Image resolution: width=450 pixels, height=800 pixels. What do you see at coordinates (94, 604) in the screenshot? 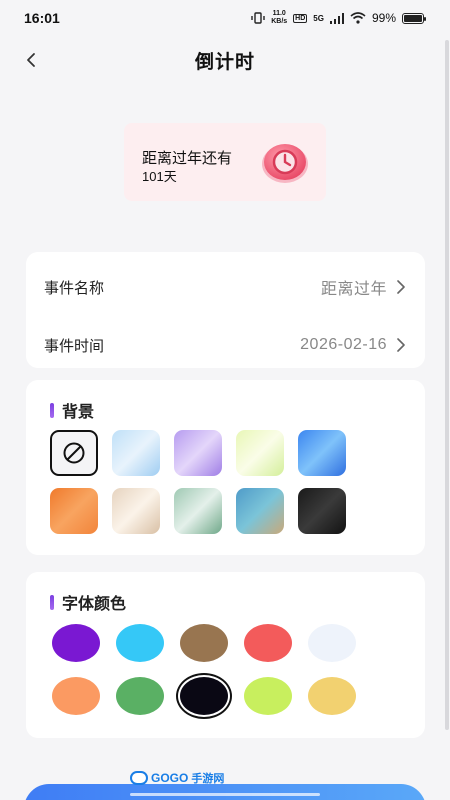
I see `font-color-title: 字体颜色` at bounding box center [94, 604].